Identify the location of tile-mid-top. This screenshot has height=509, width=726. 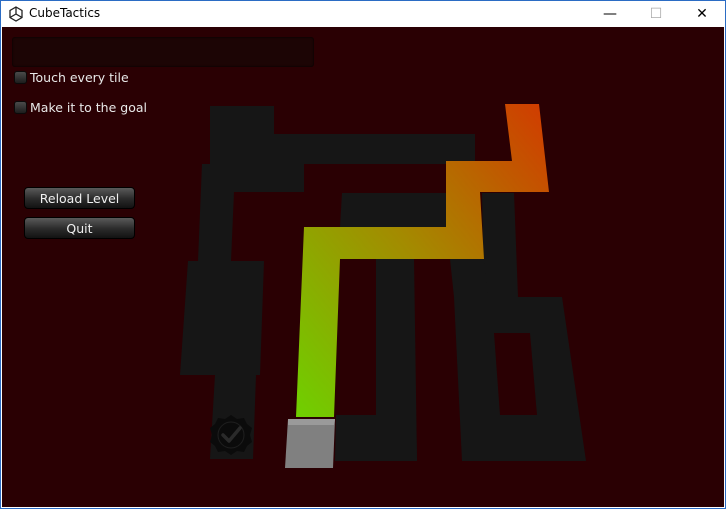
(393, 210).